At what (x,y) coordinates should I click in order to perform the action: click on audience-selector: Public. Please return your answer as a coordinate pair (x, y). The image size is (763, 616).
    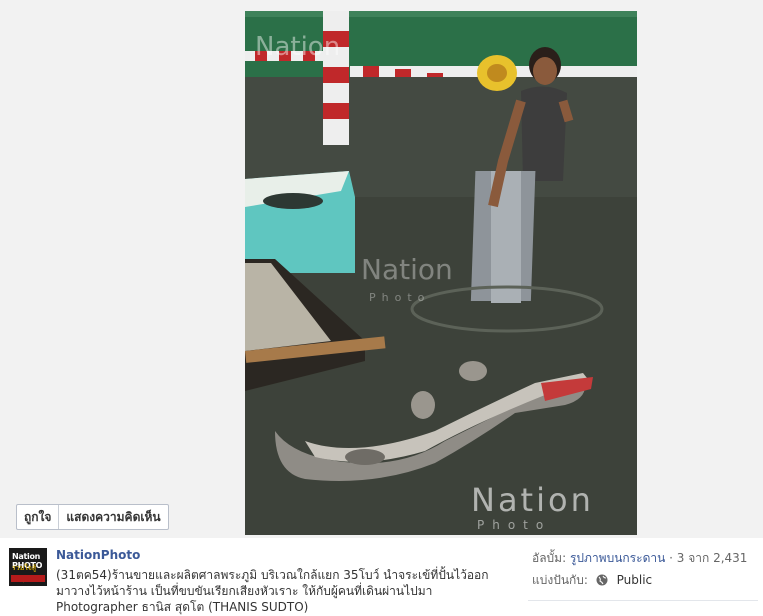
    Looking at the image, I should click on (635, 580).